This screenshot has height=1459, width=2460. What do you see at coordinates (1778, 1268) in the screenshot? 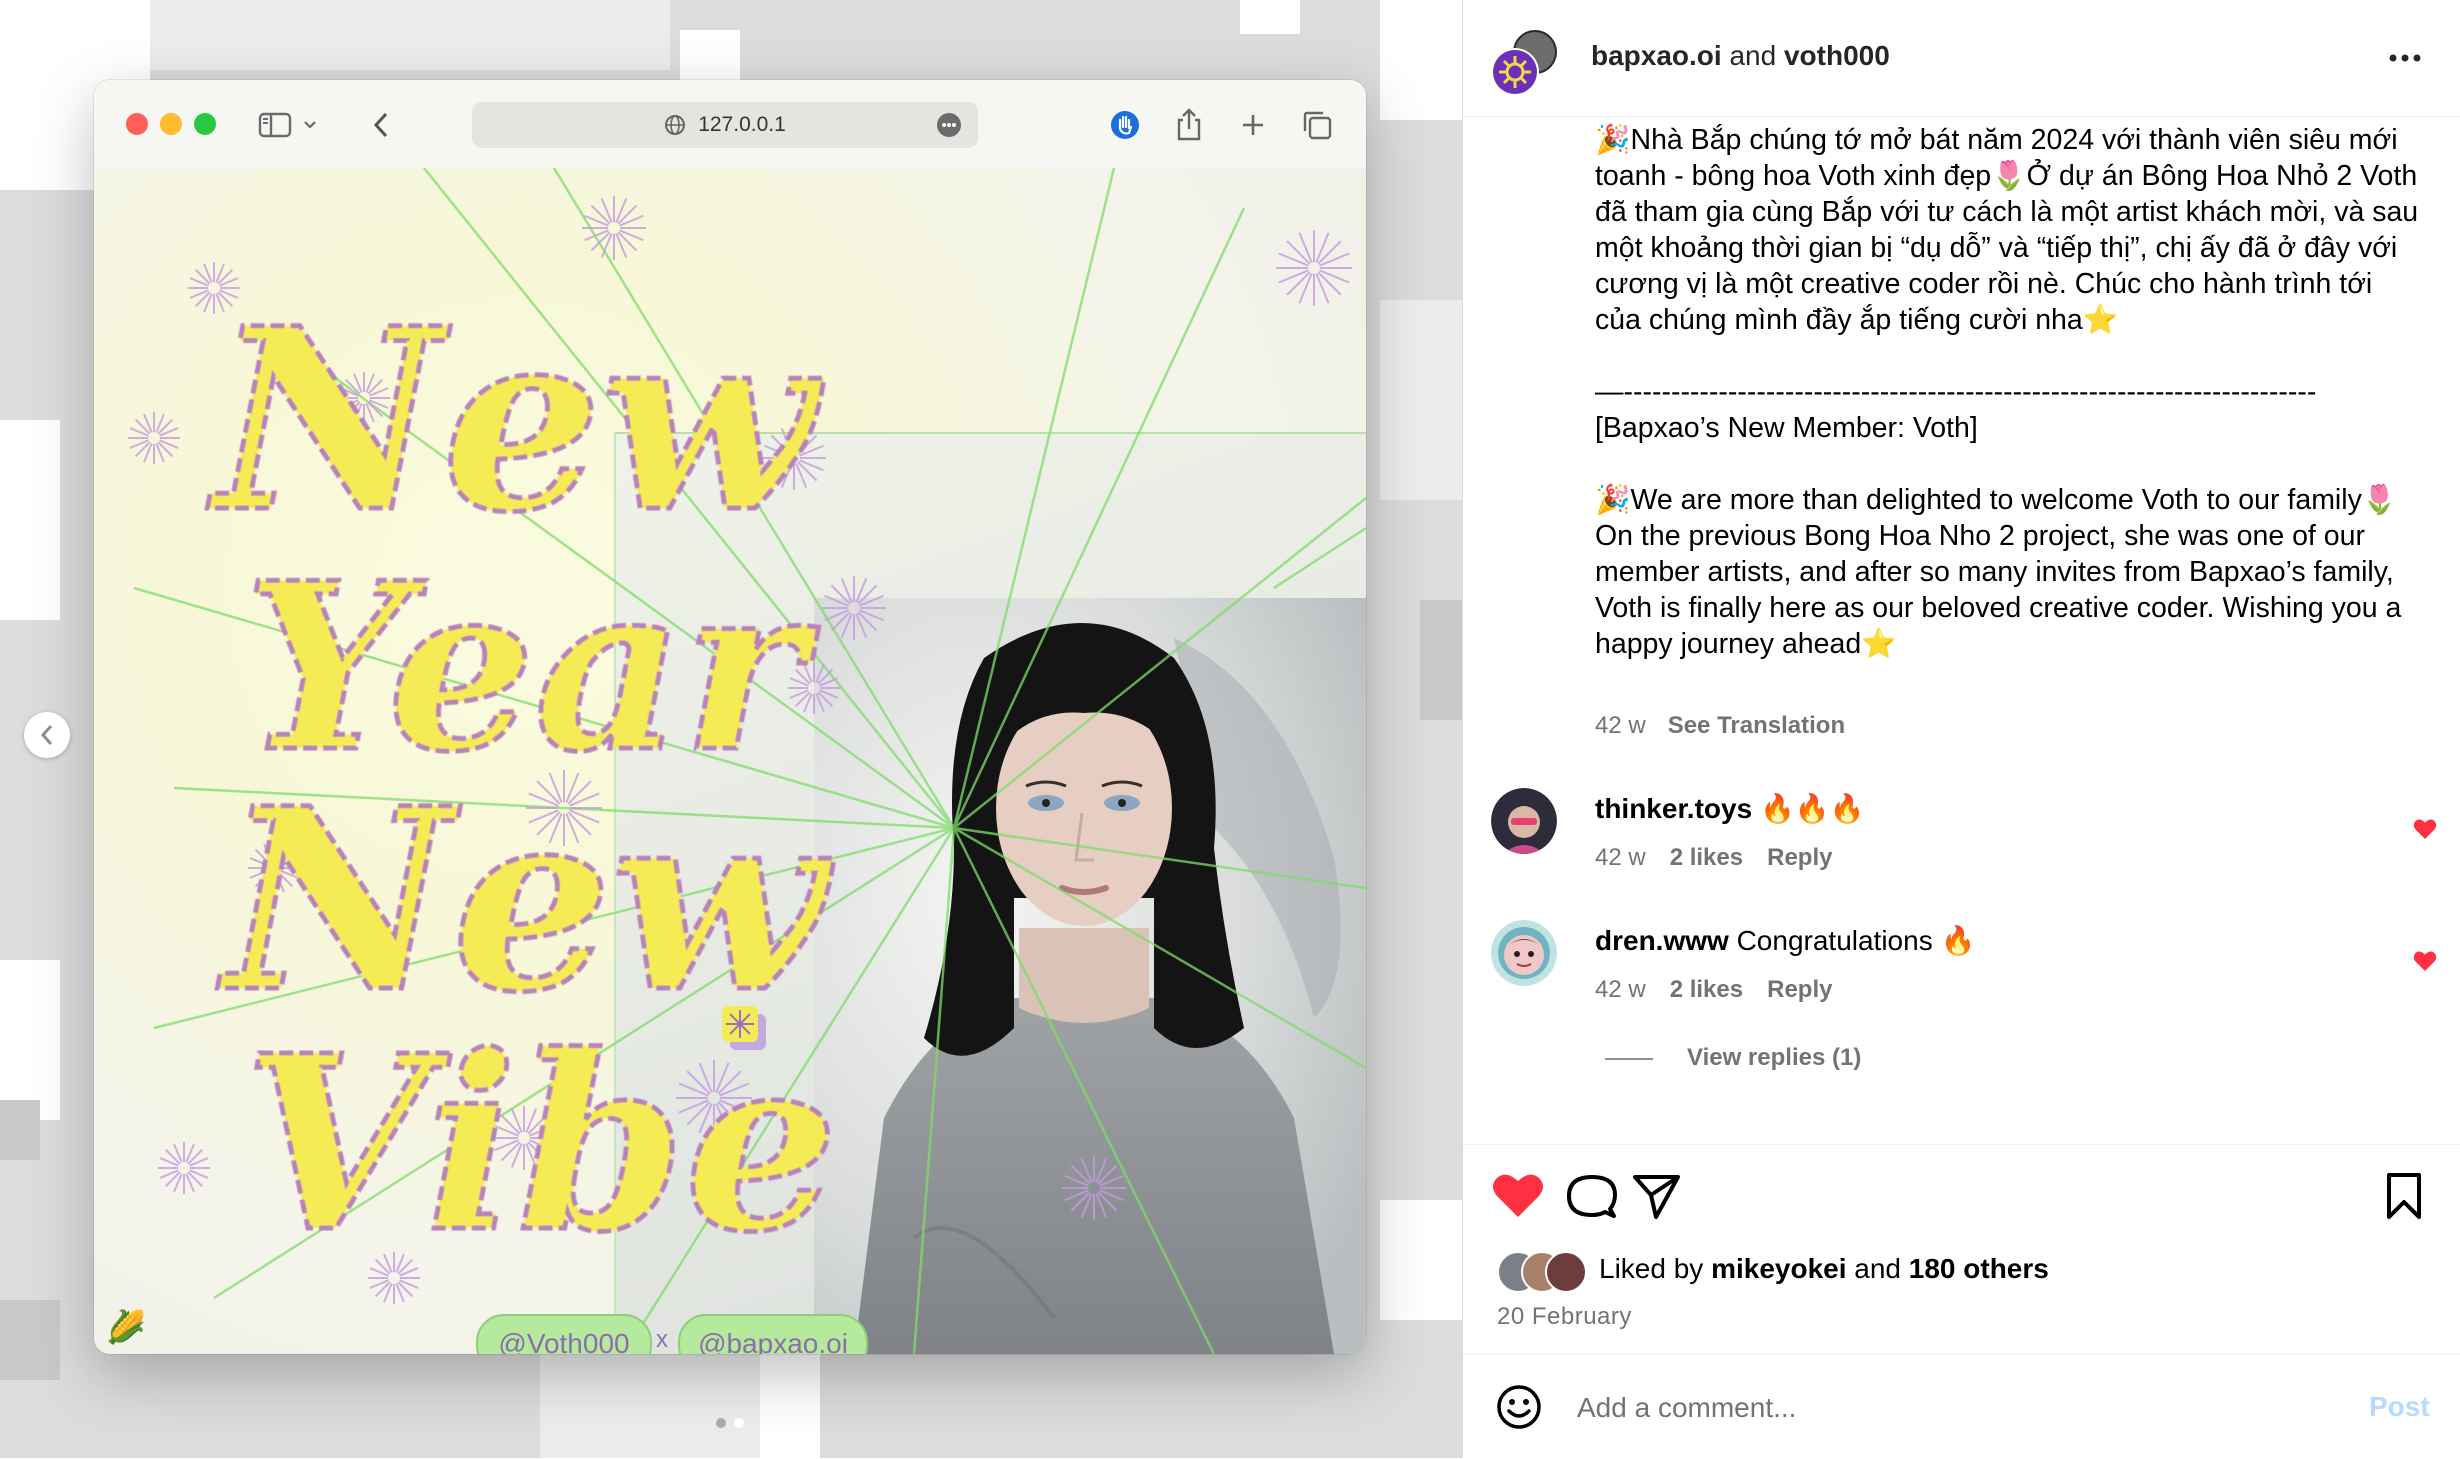
I see `liked-user-link: mikeyokei` at bounding box center [1778, 1268].